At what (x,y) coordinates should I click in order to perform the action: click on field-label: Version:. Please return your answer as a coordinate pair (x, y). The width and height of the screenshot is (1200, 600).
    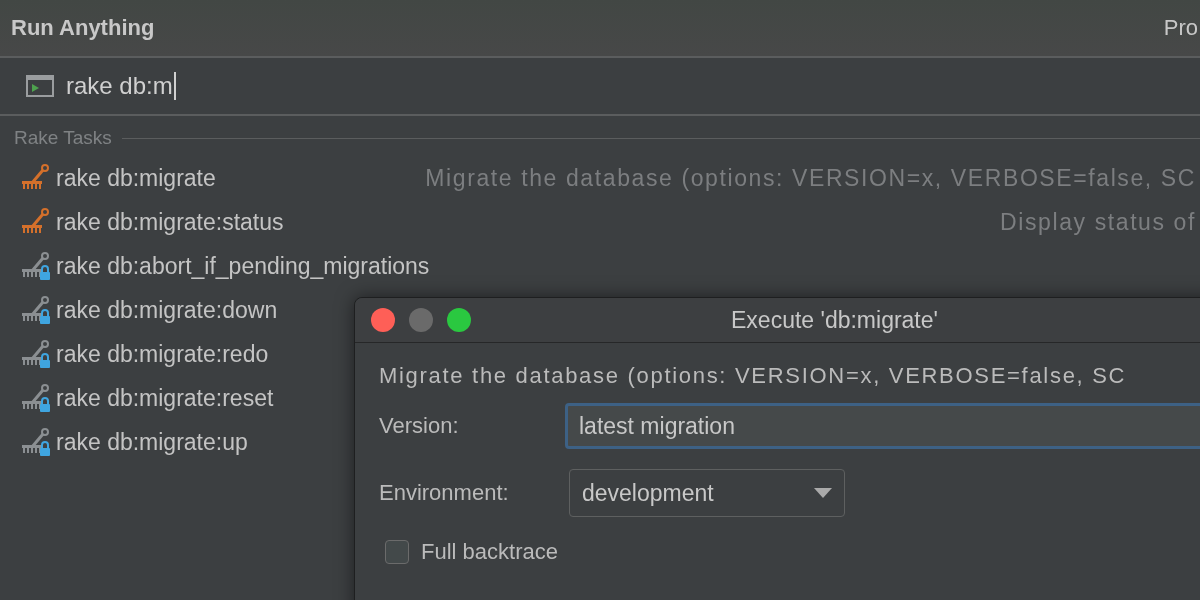
    Looking at the image, I should click on (419, 426).